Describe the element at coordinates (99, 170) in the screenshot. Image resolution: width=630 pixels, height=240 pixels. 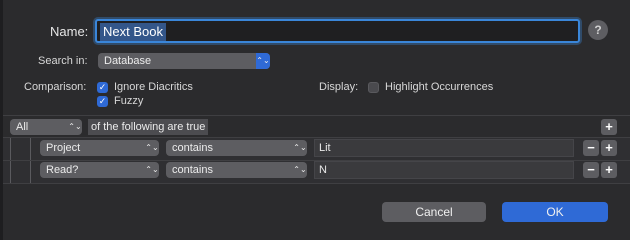
I see `field-select: Read? ⌃⌄` at that location.